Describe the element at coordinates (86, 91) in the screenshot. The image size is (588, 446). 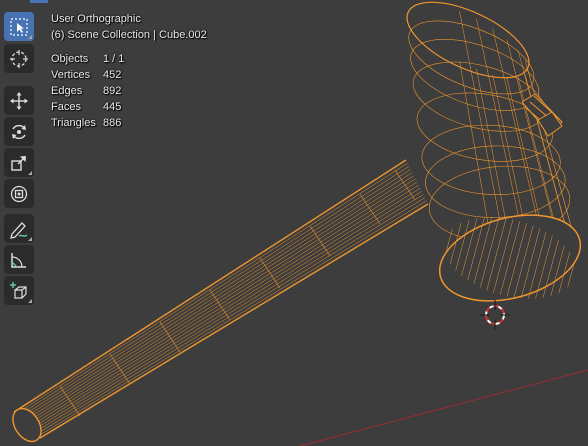
I see `stat-row: Edges 892` at that location.